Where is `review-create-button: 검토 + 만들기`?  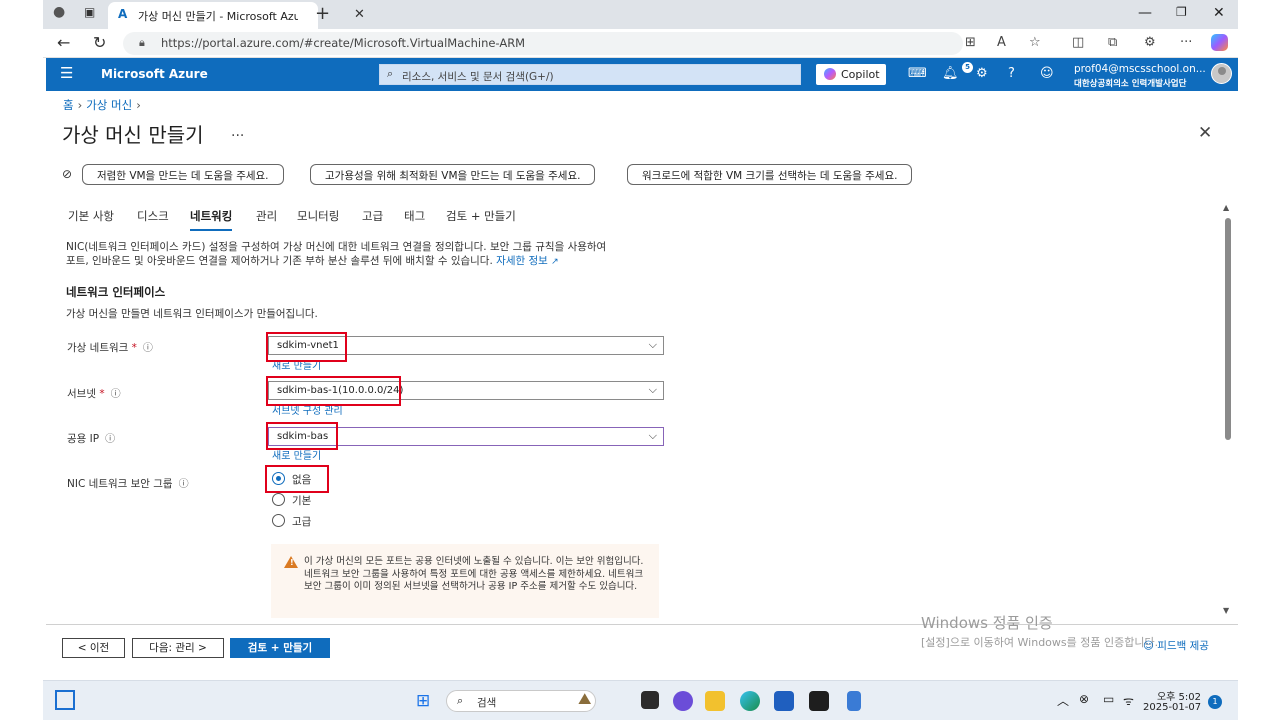
review-create-button: 검토 + 만들기 is located at coordinates (280, 648).